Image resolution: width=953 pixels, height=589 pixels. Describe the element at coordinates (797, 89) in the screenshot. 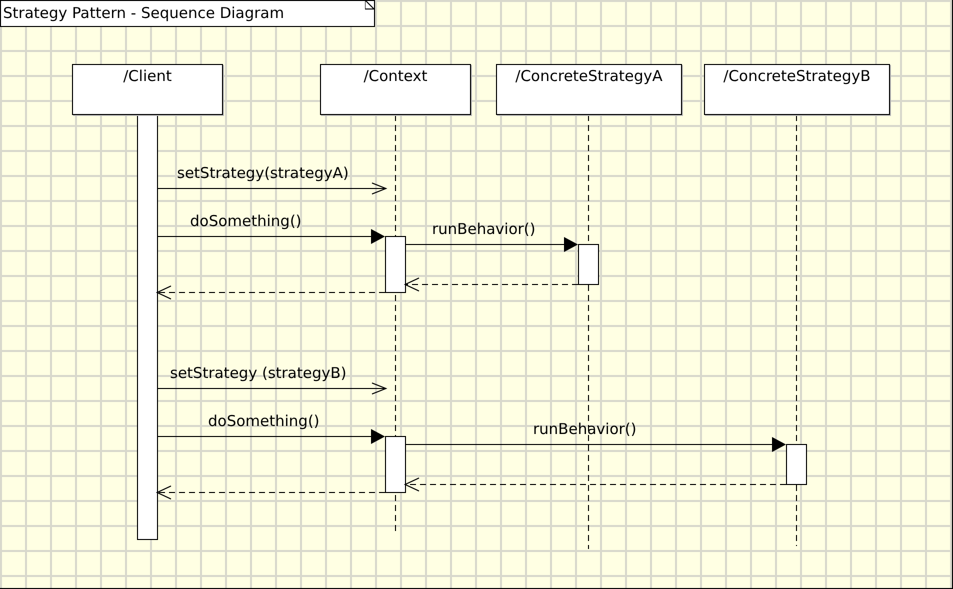

I see `lifeline-header: /ConcreteStrategyB` at that location.